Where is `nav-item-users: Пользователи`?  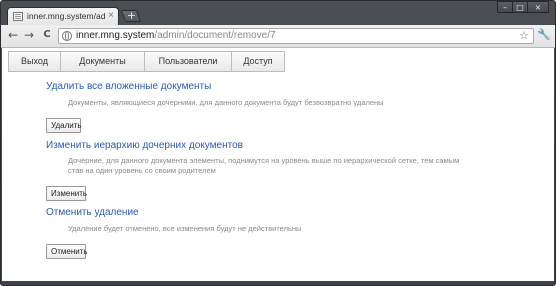 nav-item-users: Пользователи is located at coordinates (188, 61).